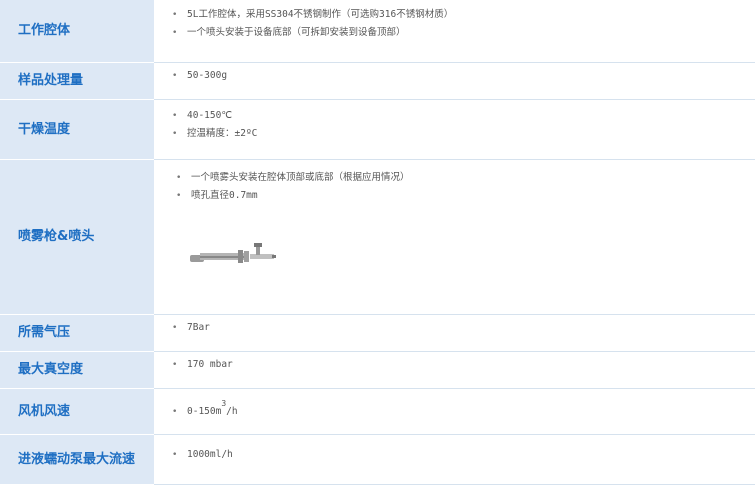 The height and width of the screenshot is (485, 755). What do you see at coordinates (463, 15) in the screenshot?
I see `bullet-item: 5L工作腔体，采用SS304不锈钢制作（可选购316不锈钢材质）` at bounding box center [463, 15].